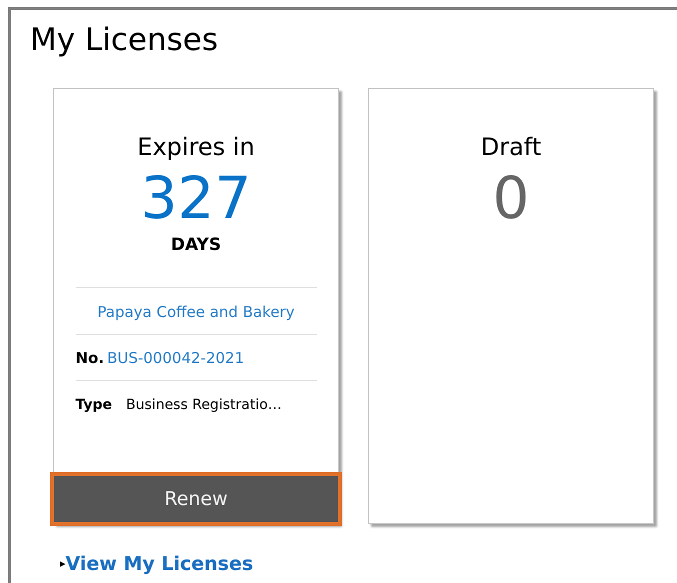  What do you see at coordinates (511, 198) in the screenshot?
I see `count-value: 0` at bounding box center [511, 198].